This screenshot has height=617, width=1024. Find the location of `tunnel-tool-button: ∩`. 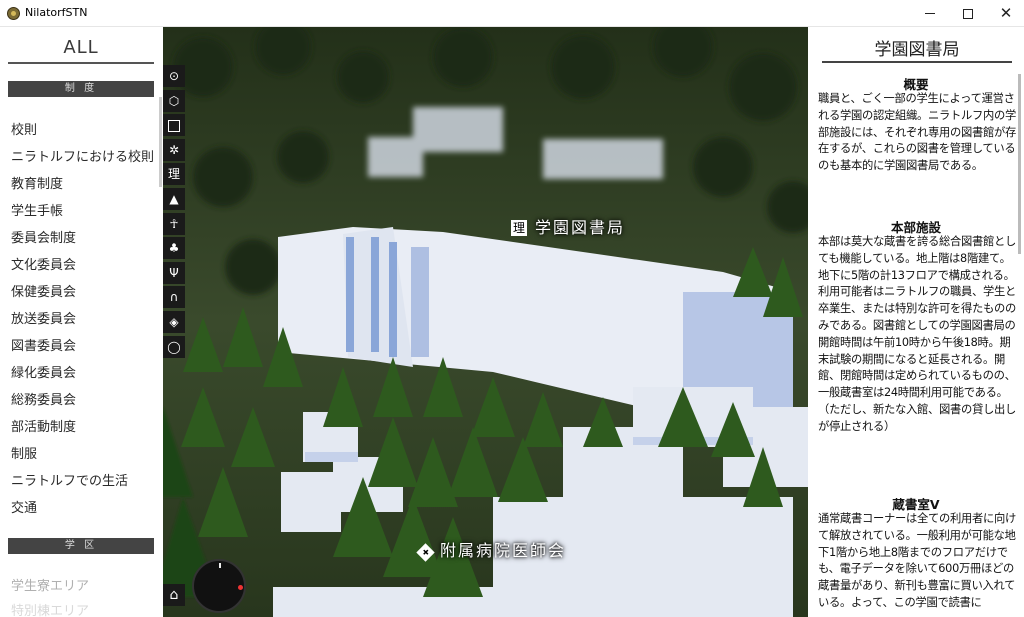

tunnel-tool-button: ∩ is located at coordinates (174, 297).